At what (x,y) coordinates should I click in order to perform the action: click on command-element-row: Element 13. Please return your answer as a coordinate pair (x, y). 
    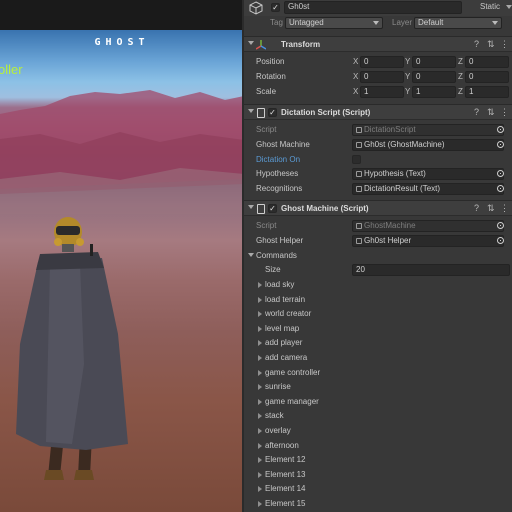
    Looking at the image, I should click on (378, 475).